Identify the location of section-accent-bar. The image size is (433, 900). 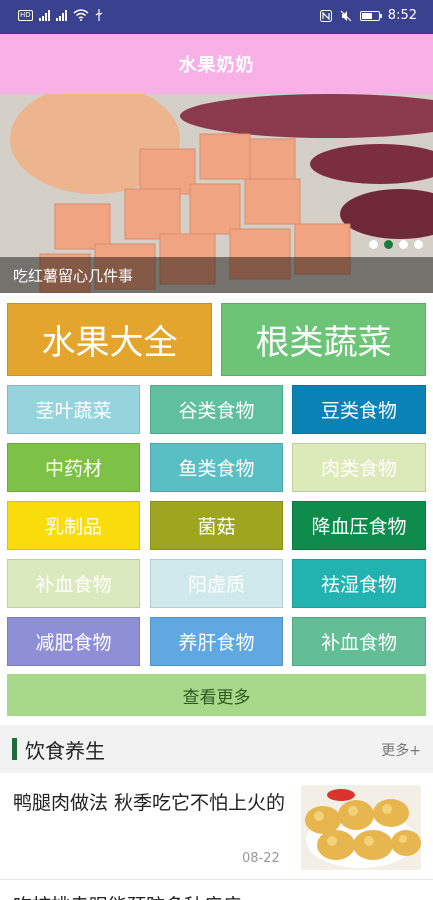
(14, 749).